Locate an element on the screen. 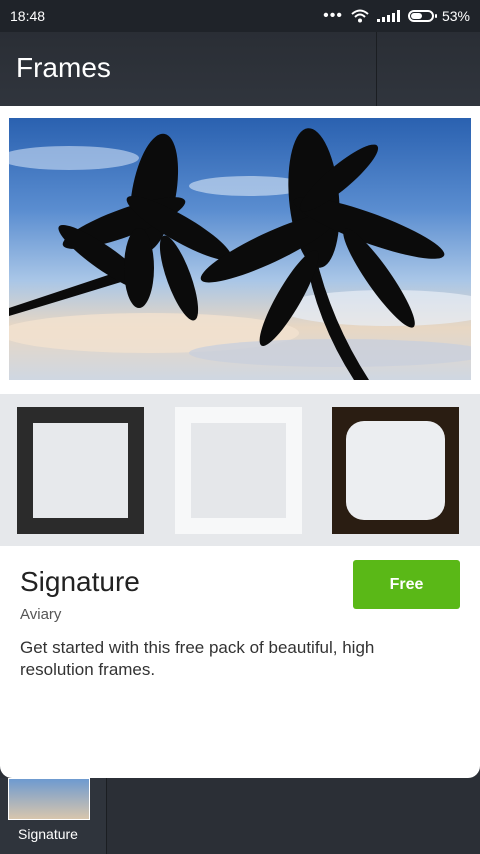 The image size is (480, 854). tray-item-signature: Signature is located at coordinates (53, 816).